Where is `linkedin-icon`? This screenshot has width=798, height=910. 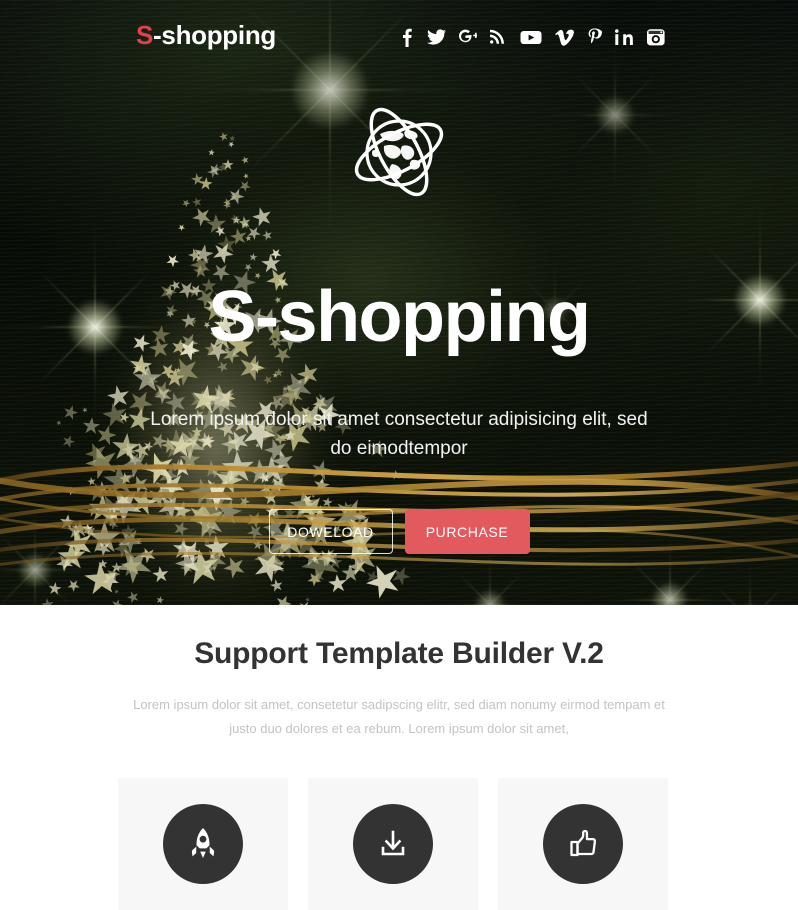 linkedin-icon is located at coordinates (624, 37).